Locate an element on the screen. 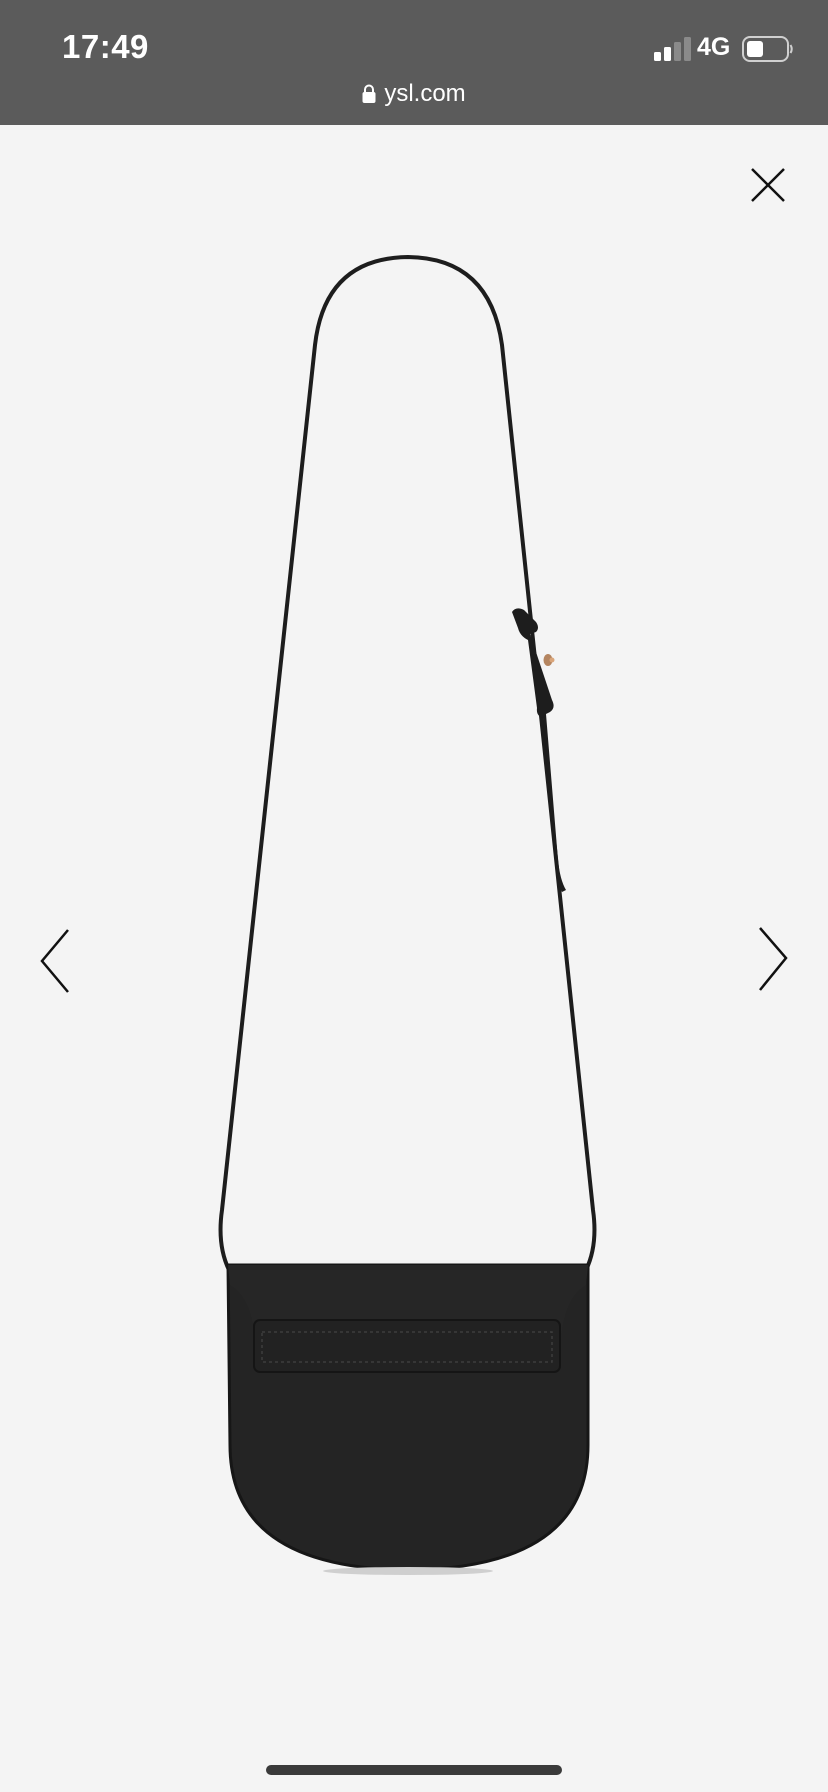 This screenshot has height=1792, width=828. chevron-right-icon is located at coordinates (773, 960).